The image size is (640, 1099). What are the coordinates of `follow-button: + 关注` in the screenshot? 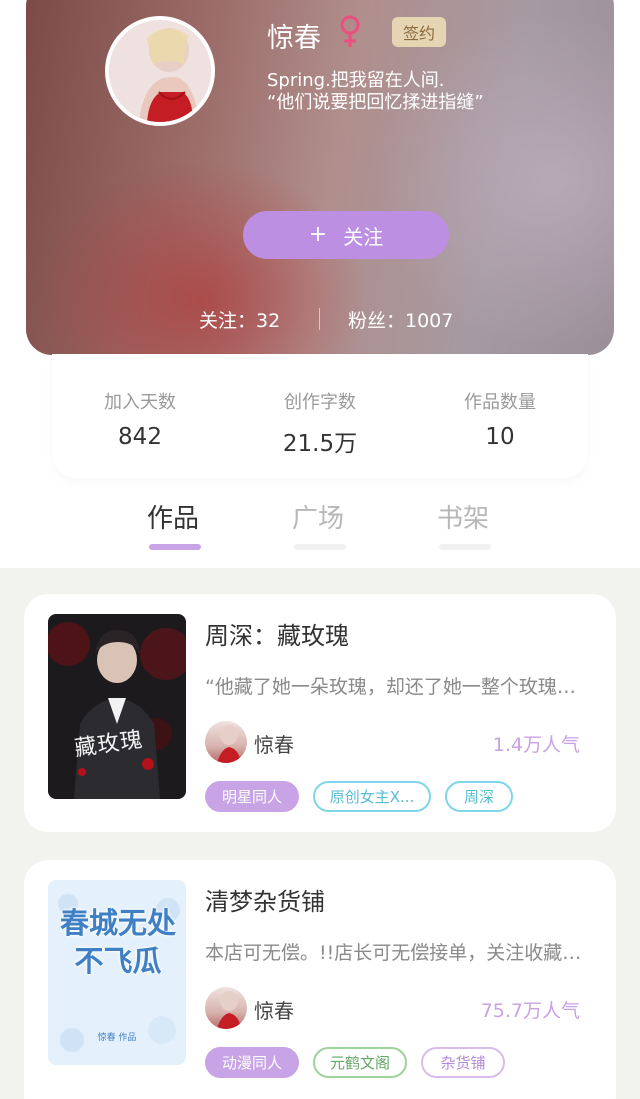 It's located at (346, 235).